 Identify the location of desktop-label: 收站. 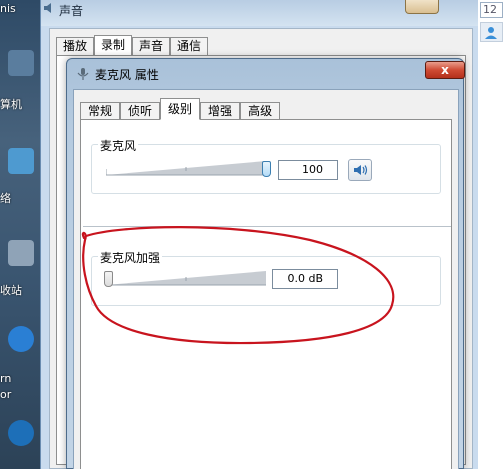
(11, 290).